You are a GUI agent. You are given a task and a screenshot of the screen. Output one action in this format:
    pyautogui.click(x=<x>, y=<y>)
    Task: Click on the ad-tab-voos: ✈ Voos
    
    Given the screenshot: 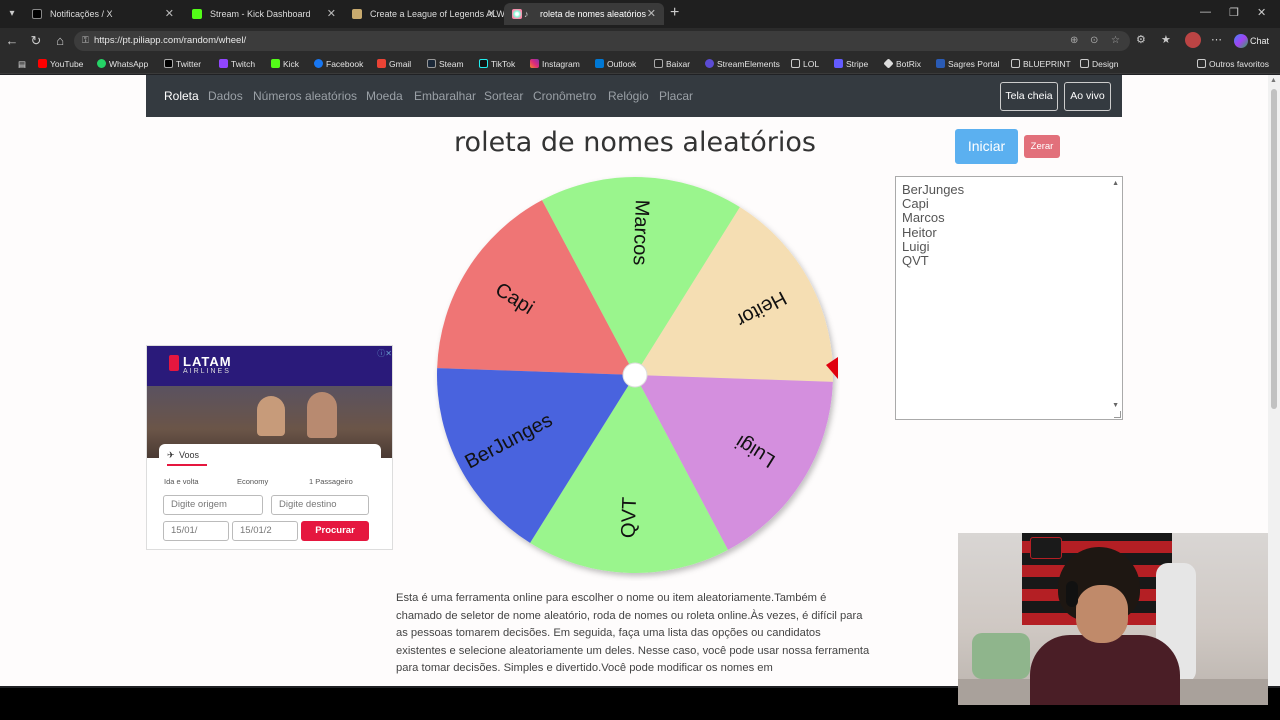 What is the action you would take?
    pyautogui.click(x=183, y=455)
    